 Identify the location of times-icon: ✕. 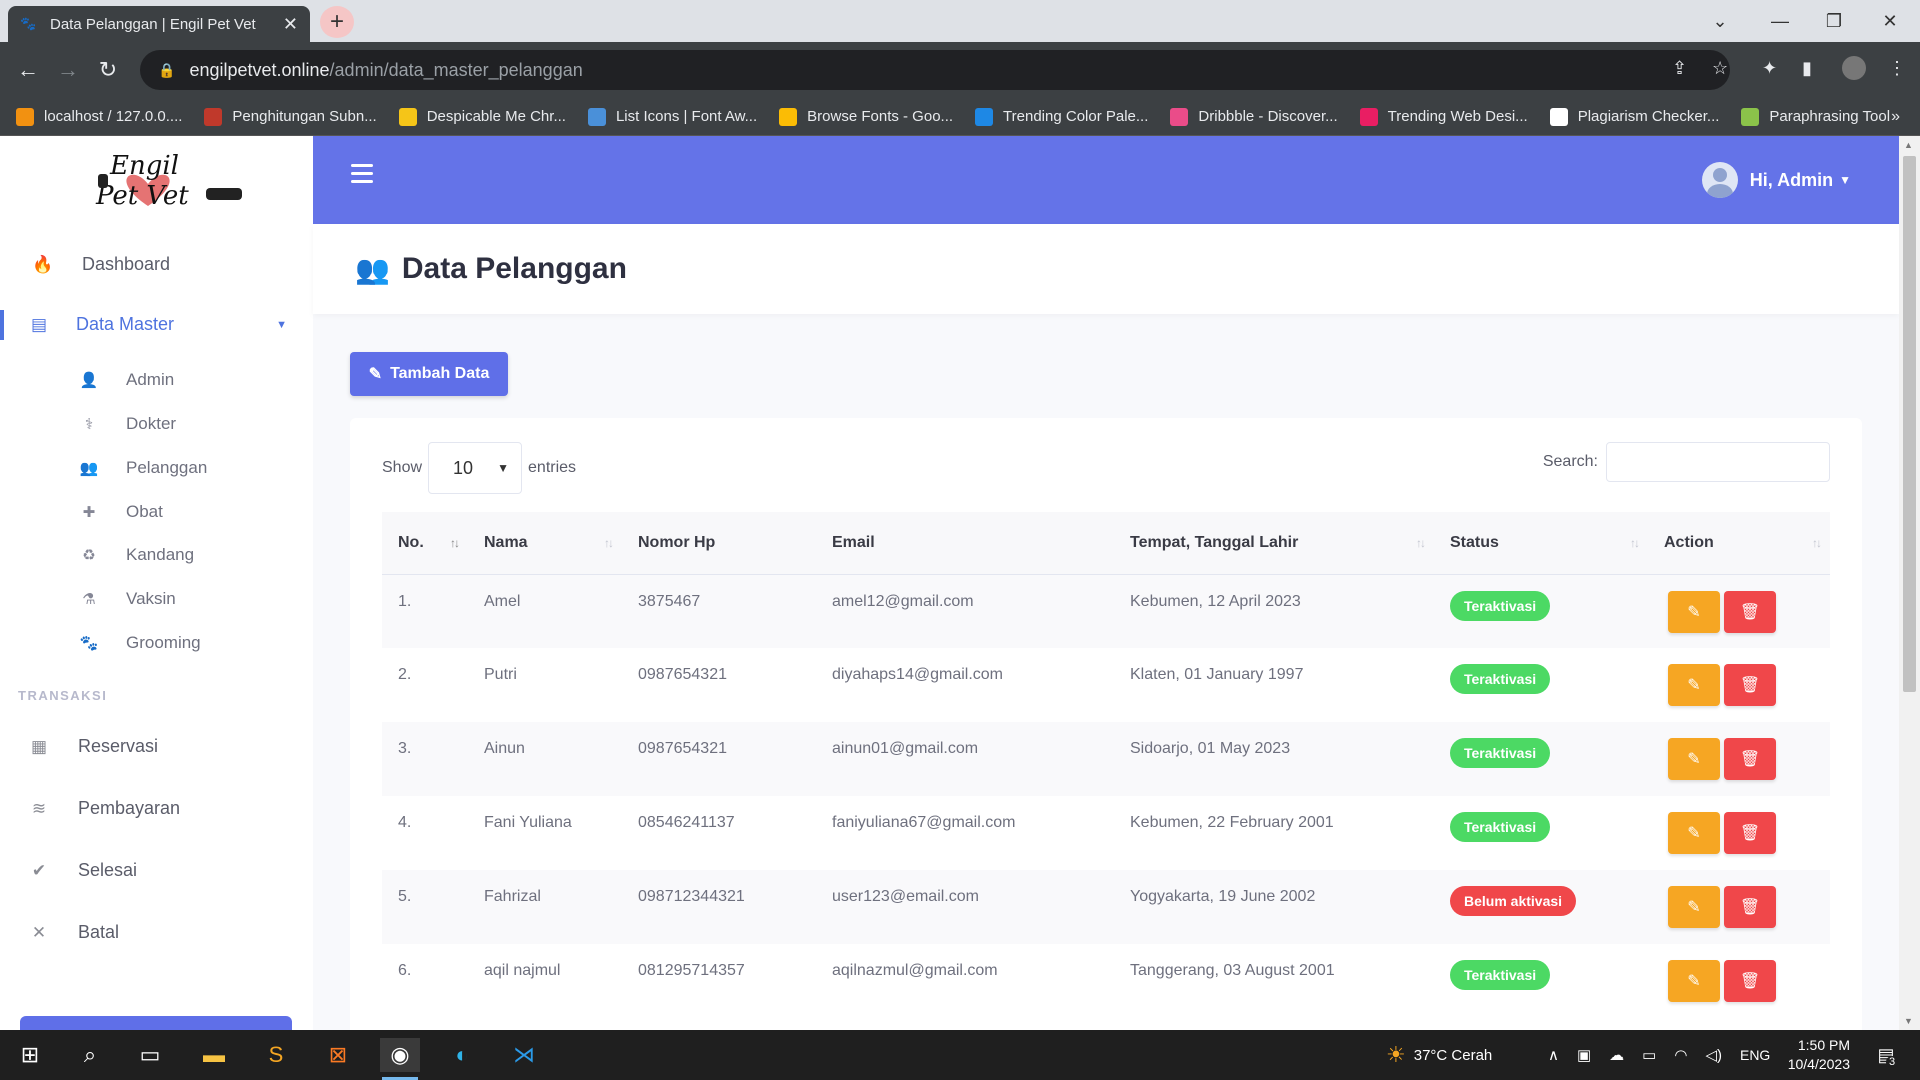
(39, 932).